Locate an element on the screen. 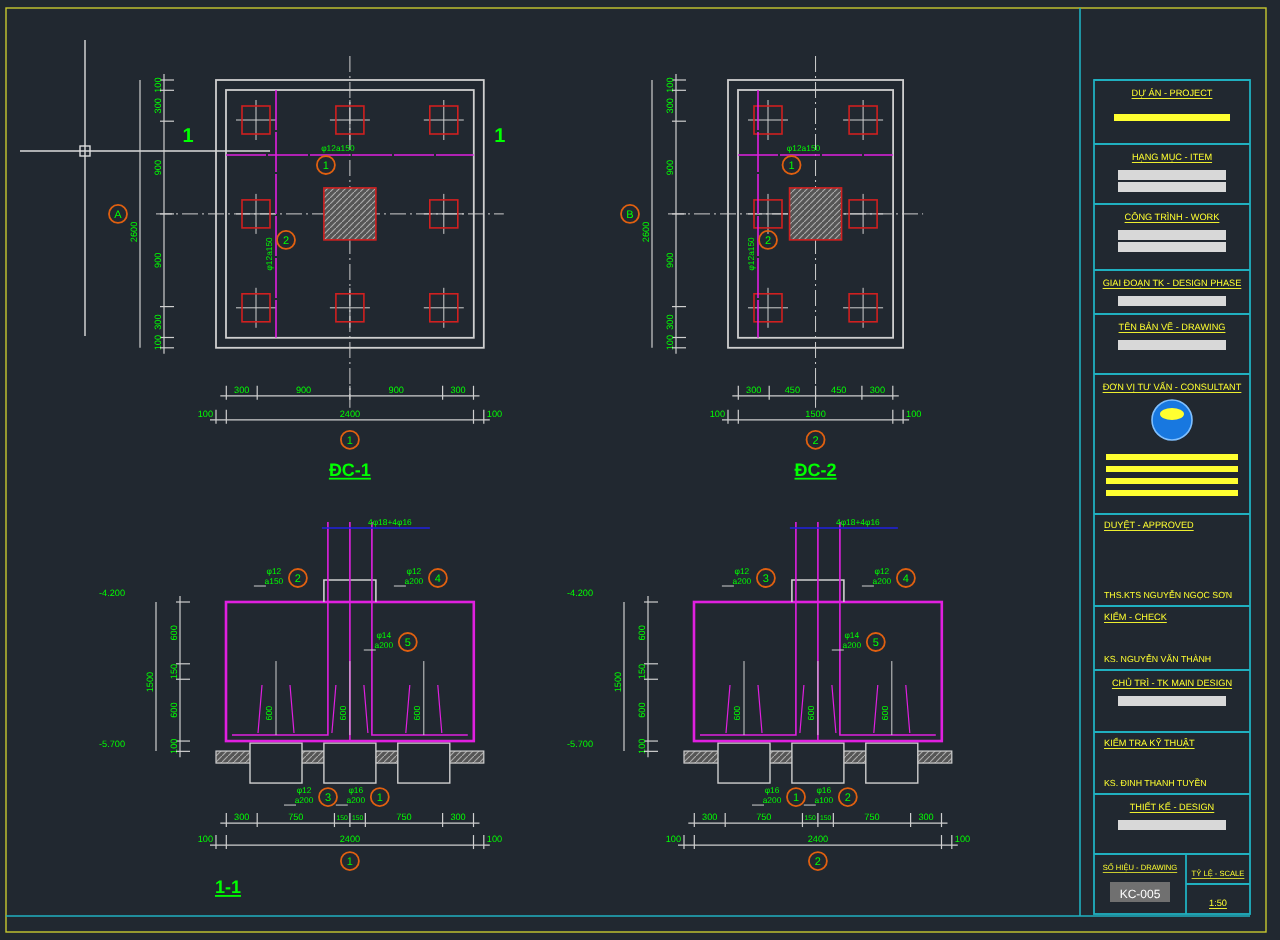 Image resolution: width=1280 pixels, height=940 pixels. plan-title: ĐC-1 is located at coordinates (349, 469).